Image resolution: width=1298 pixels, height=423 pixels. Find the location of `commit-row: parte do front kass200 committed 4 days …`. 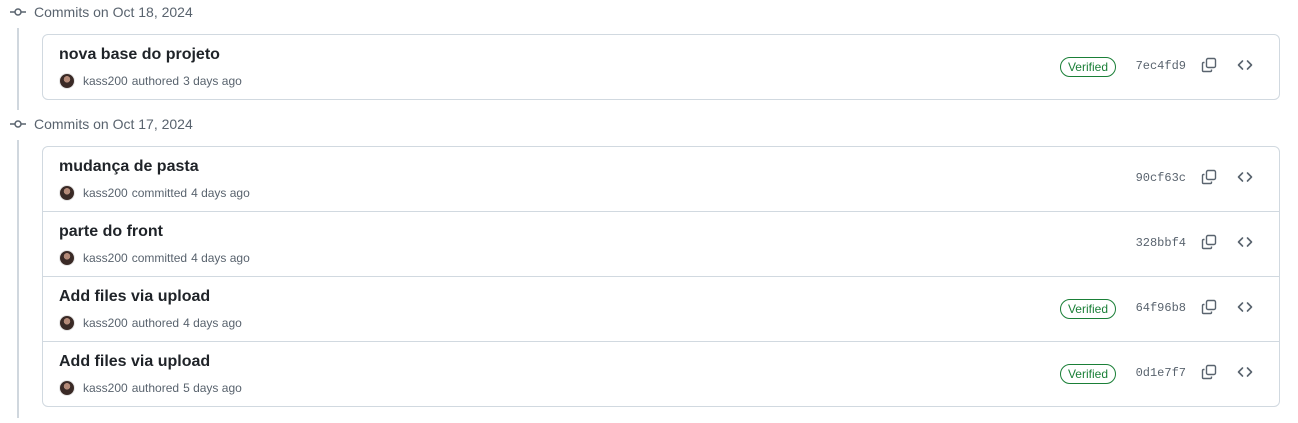

commit-row: parte do front kass200 committed 4 days … is located at coordinates (661, 243).